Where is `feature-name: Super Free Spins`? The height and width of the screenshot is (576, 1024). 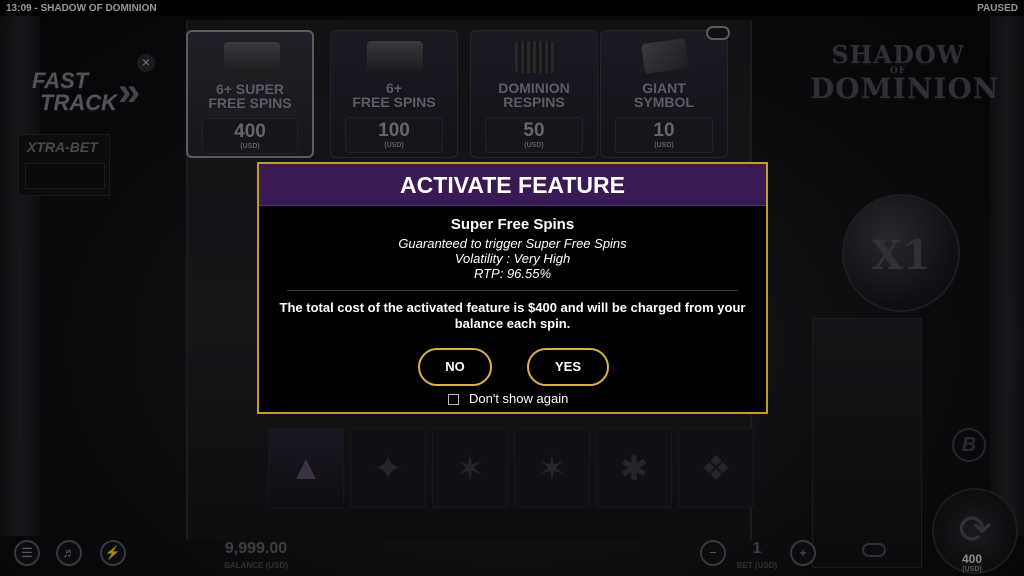
feature-name: Super Free Spins is located at coordinates (512, 224).